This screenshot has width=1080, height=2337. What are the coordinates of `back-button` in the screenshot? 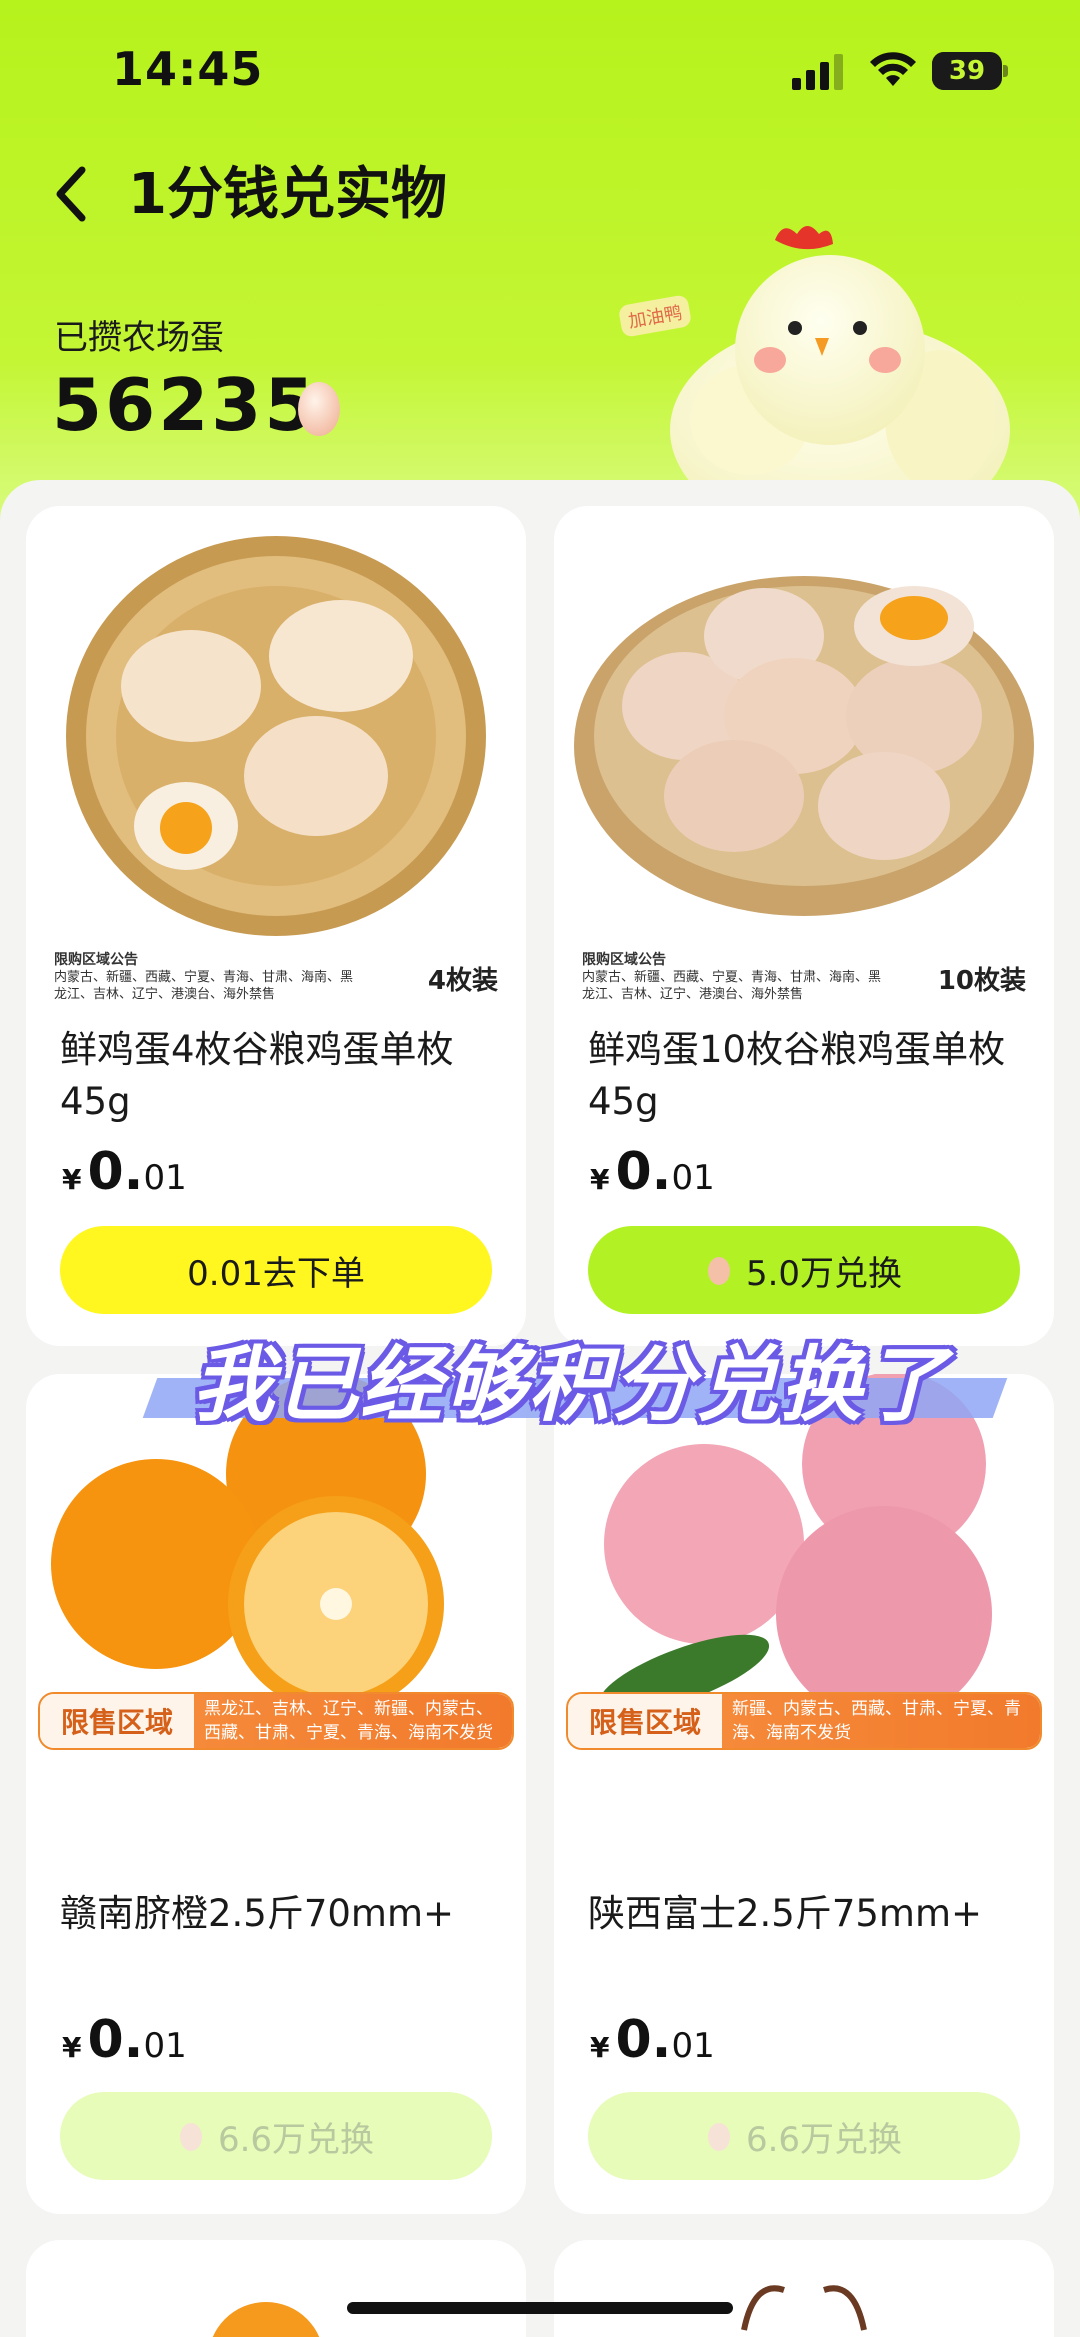 It's located at (72, 194).